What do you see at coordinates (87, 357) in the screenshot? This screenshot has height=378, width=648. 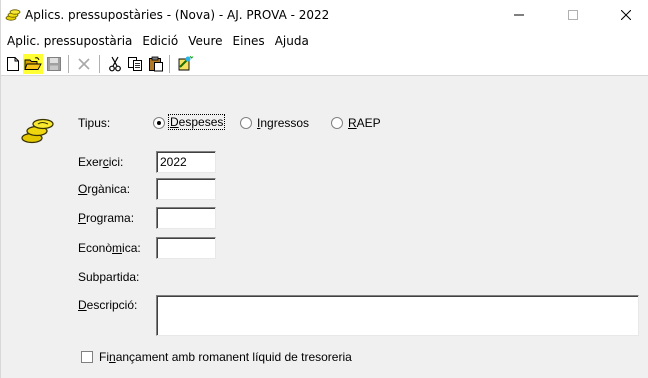 I see `financament-checkbox` at bounding box center [87, 357].